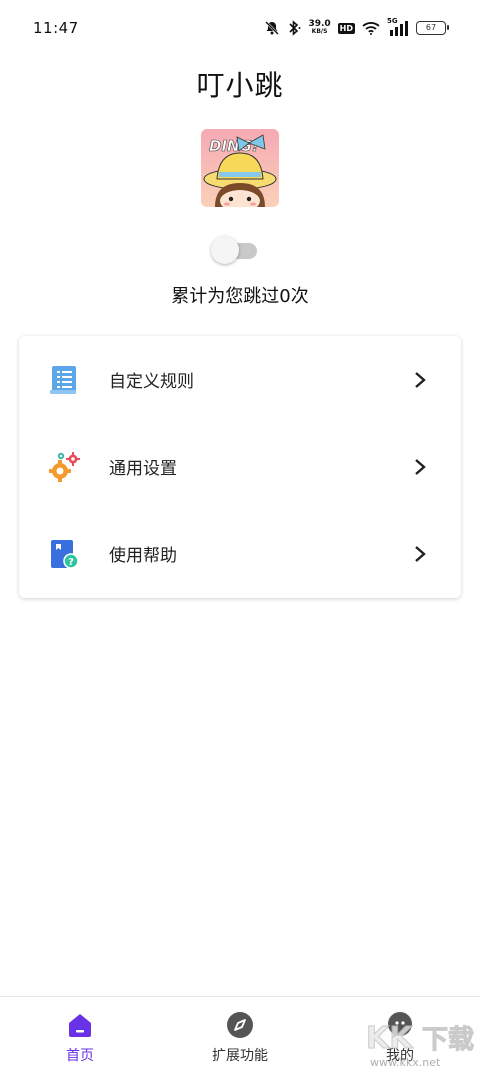  What do you see at coordinates (295, 28) in the screenshot?
I see `bluetooth-icon` at bounding box center [295, 28].